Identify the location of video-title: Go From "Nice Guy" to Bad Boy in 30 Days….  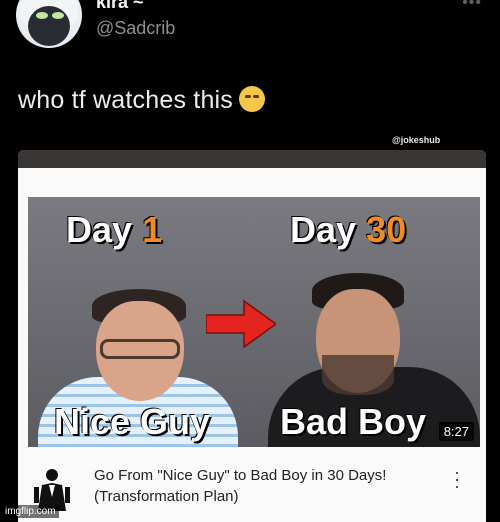
(254, 486).